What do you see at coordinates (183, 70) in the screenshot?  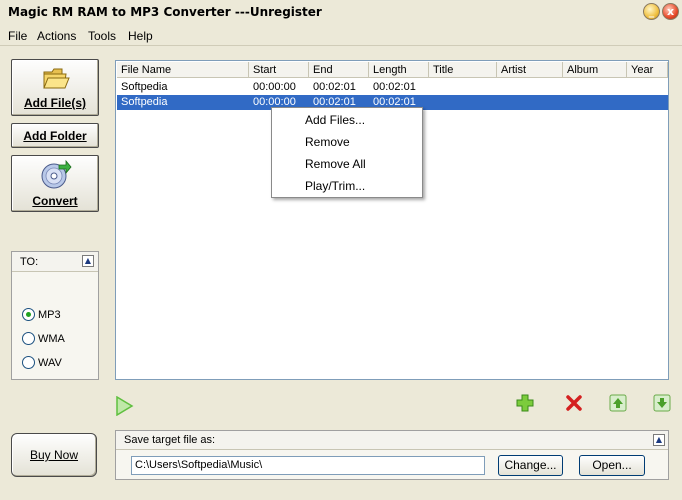 I see `column-file-name: File Name` at bounding box center [183, 70].